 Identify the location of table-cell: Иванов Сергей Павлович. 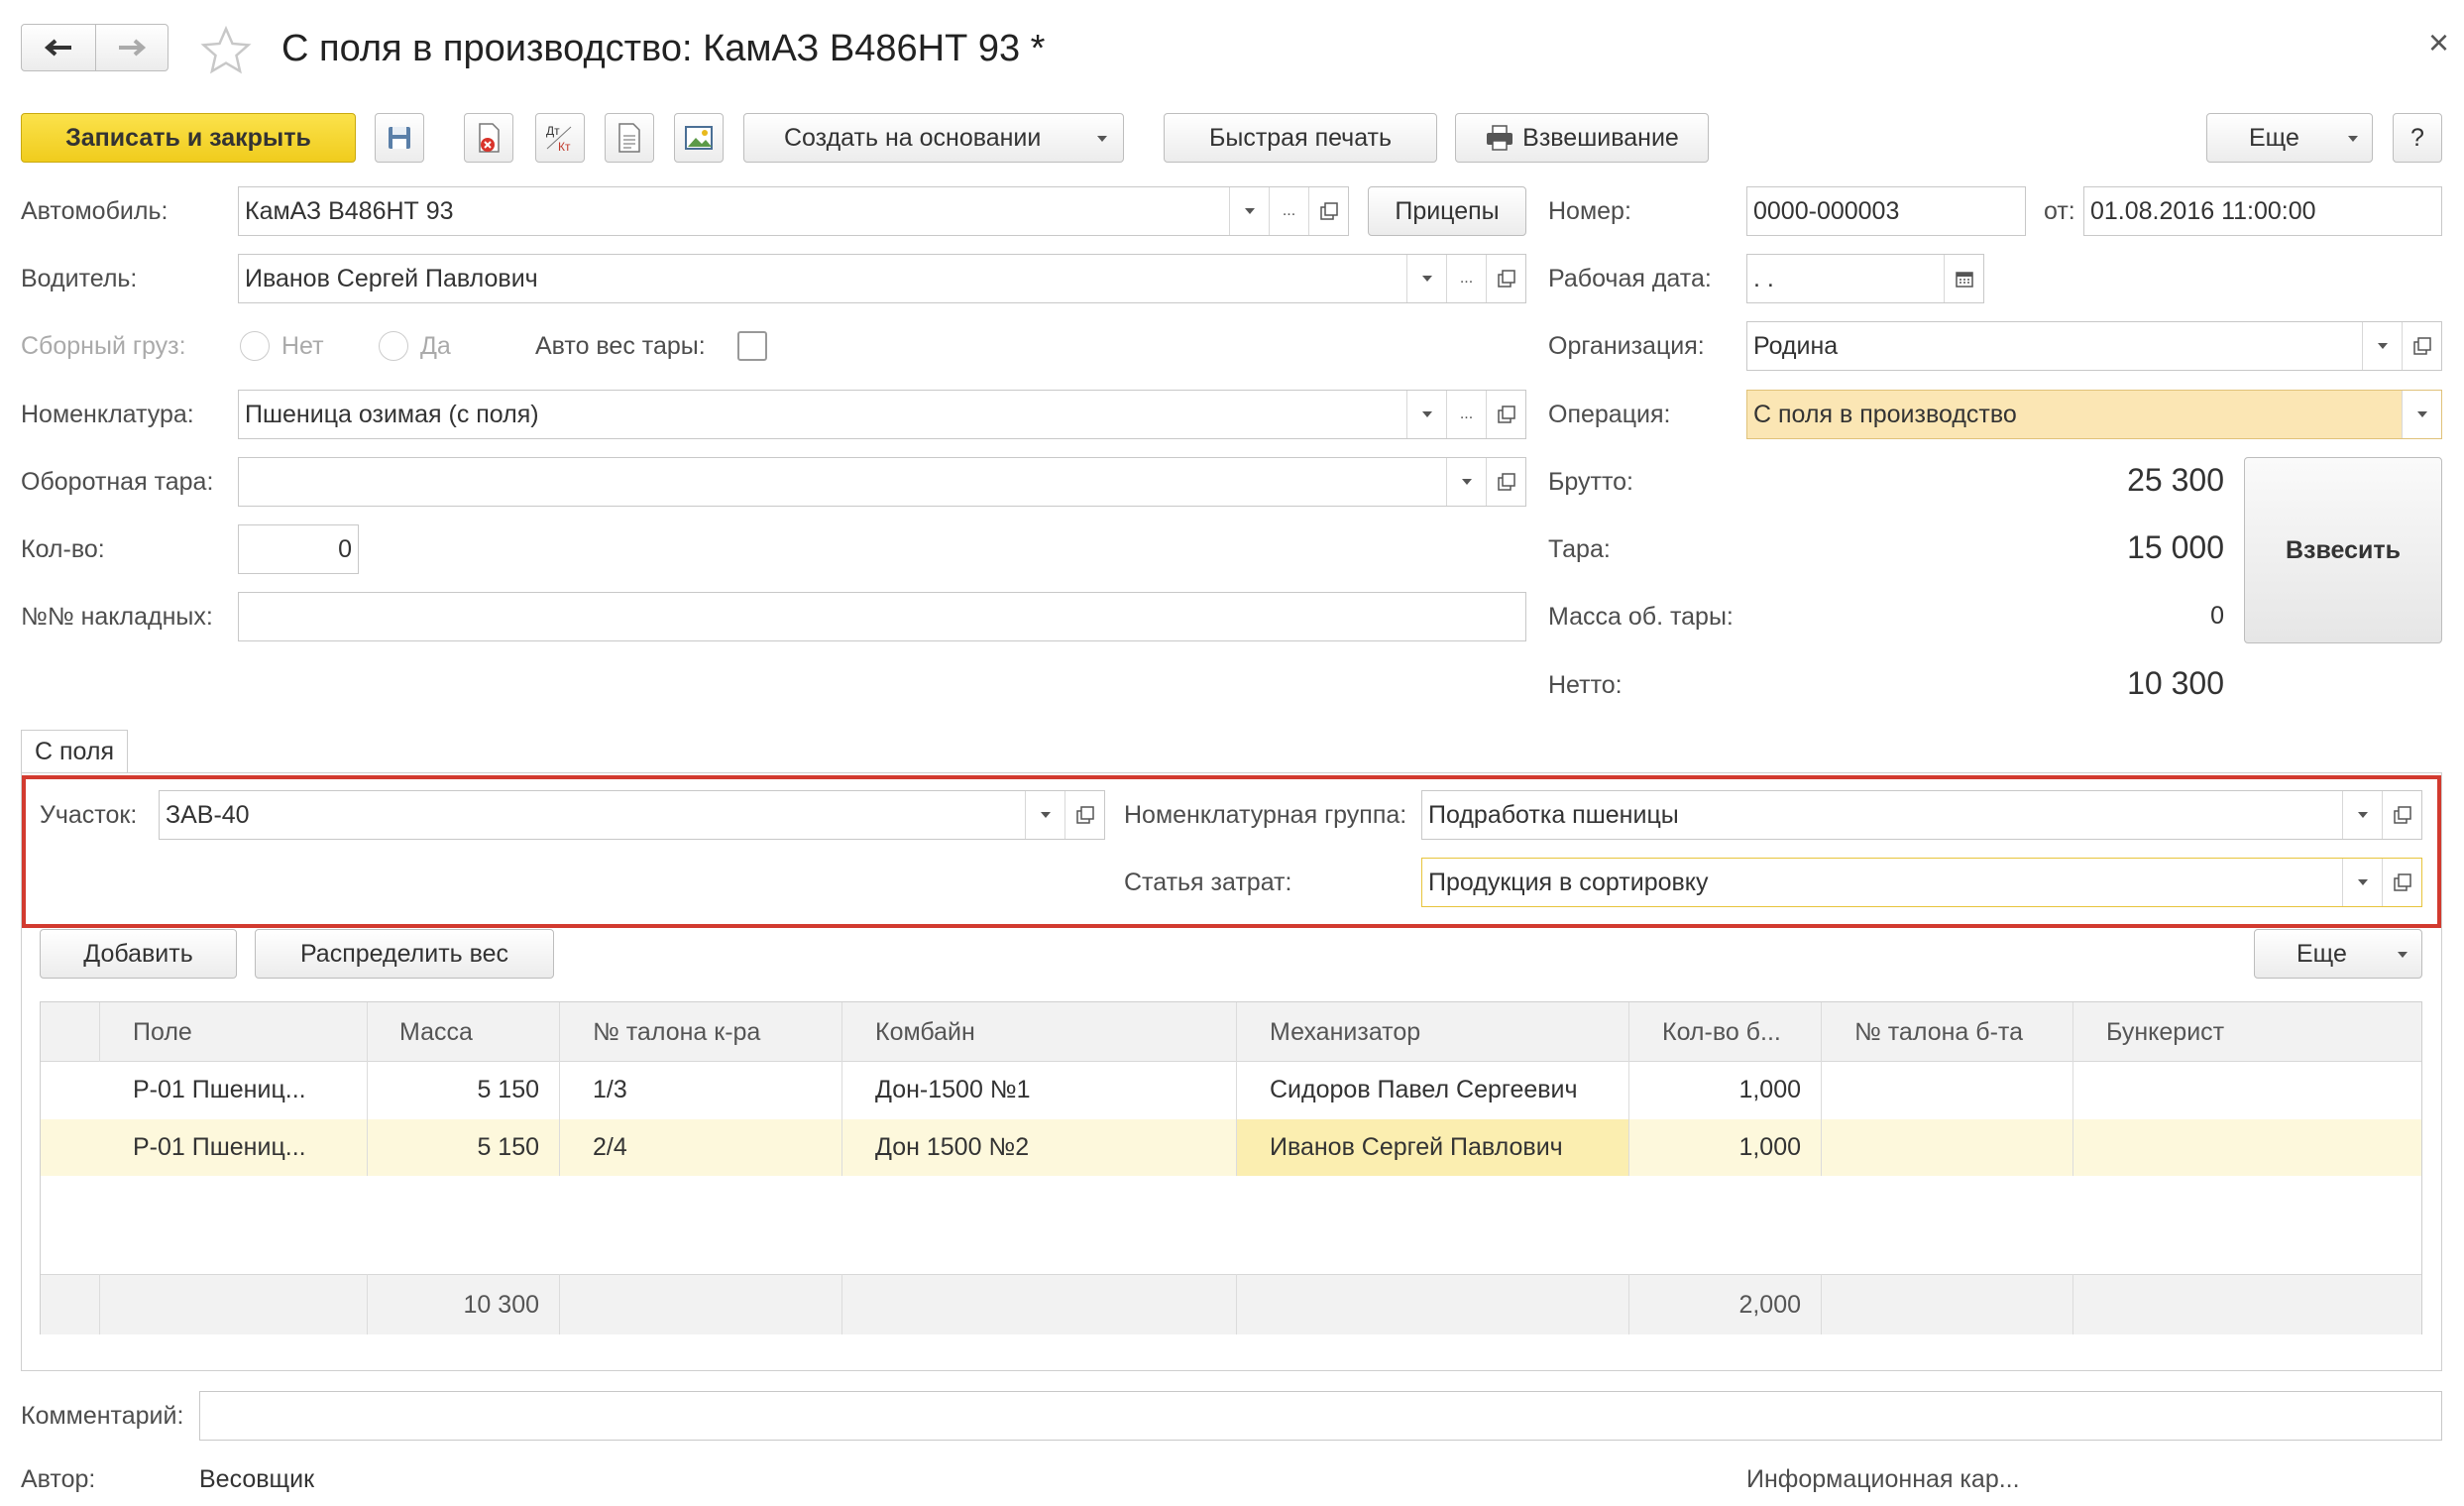
(1416, 1147).